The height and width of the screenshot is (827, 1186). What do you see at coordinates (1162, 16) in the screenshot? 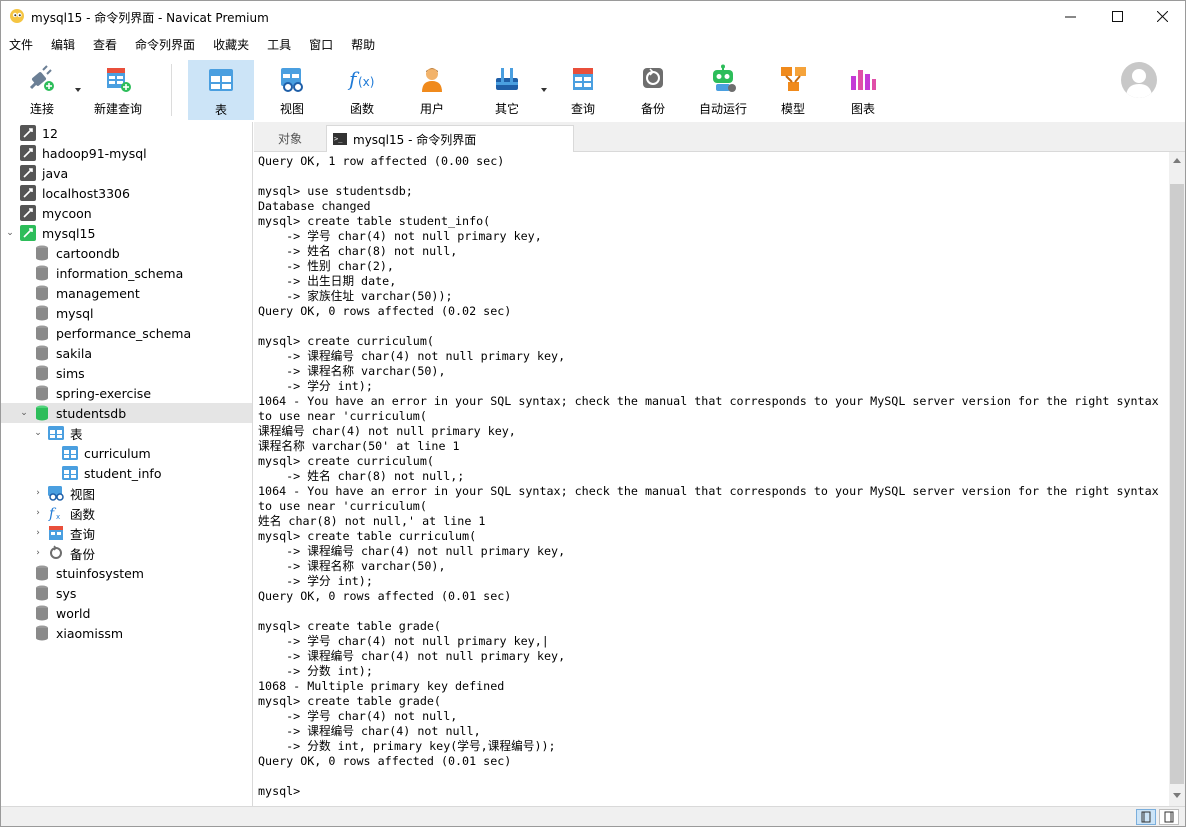
I see `close-button` at bounding box center [1162, 16].